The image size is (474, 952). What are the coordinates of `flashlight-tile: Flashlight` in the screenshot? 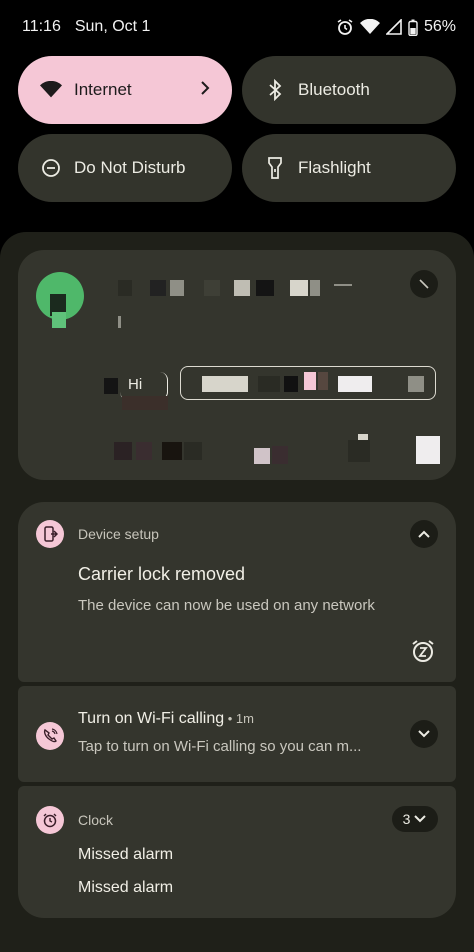 It's located at (349, 168).